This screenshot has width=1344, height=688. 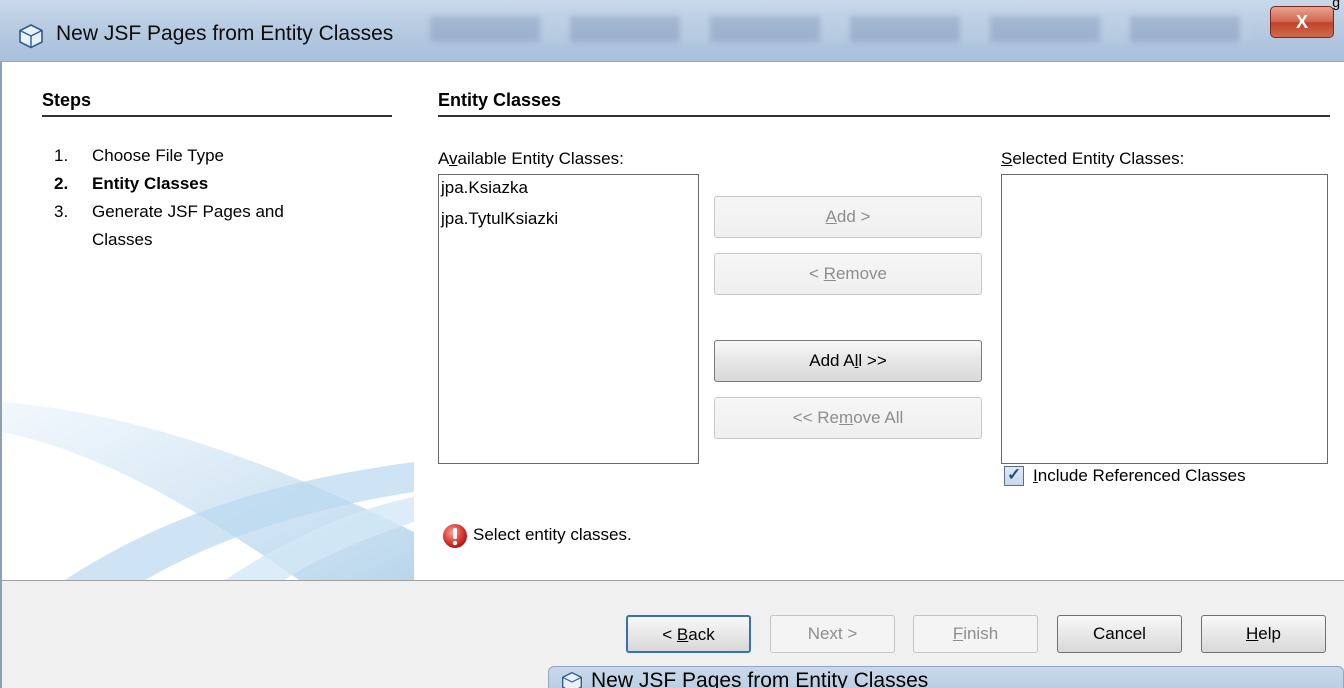 I want to click on error-icon, so click(x=455, y=536).